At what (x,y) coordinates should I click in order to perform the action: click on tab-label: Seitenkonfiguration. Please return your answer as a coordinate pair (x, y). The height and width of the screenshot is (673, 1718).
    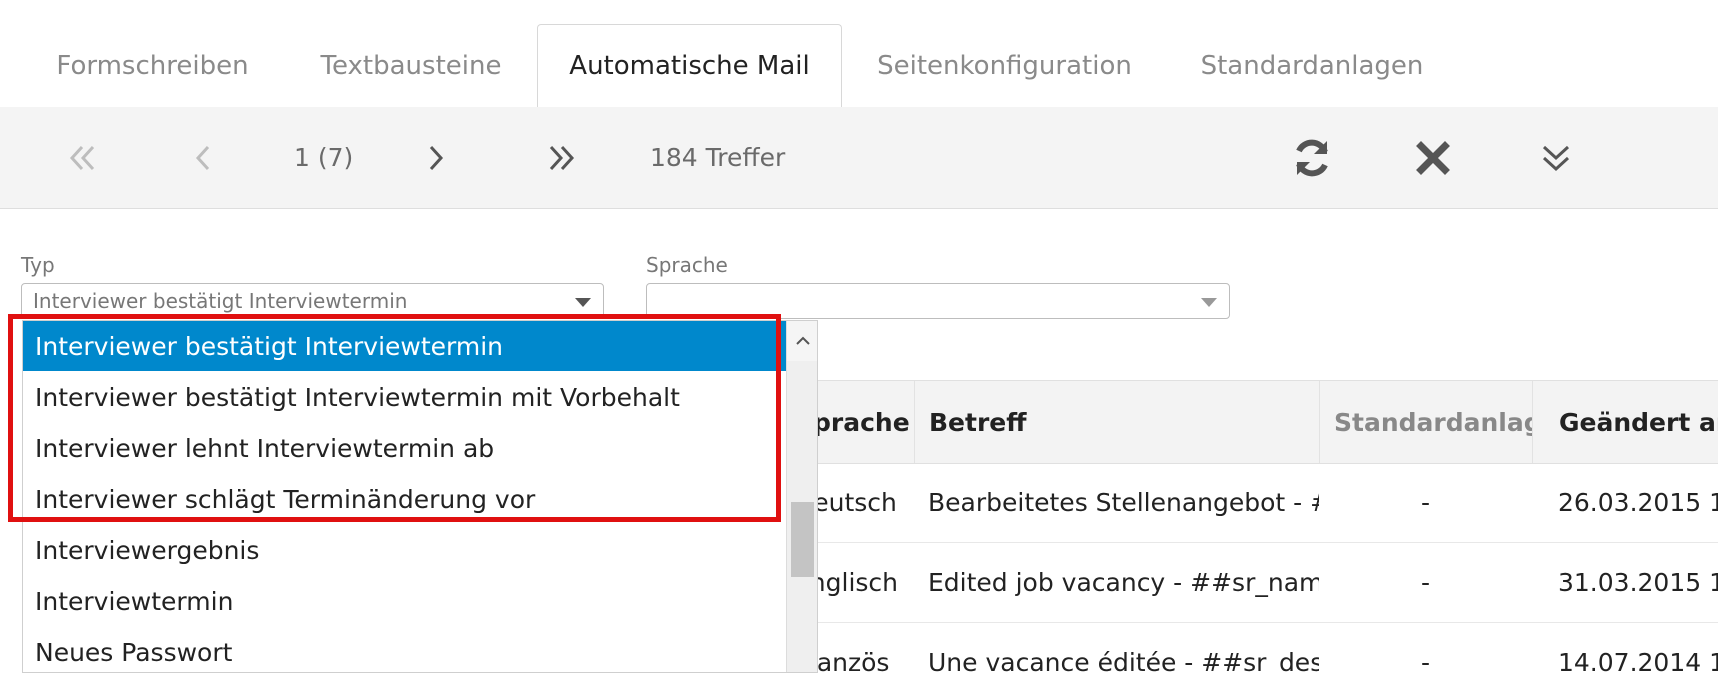
    Looking at the image, I should click on (1004, 65).